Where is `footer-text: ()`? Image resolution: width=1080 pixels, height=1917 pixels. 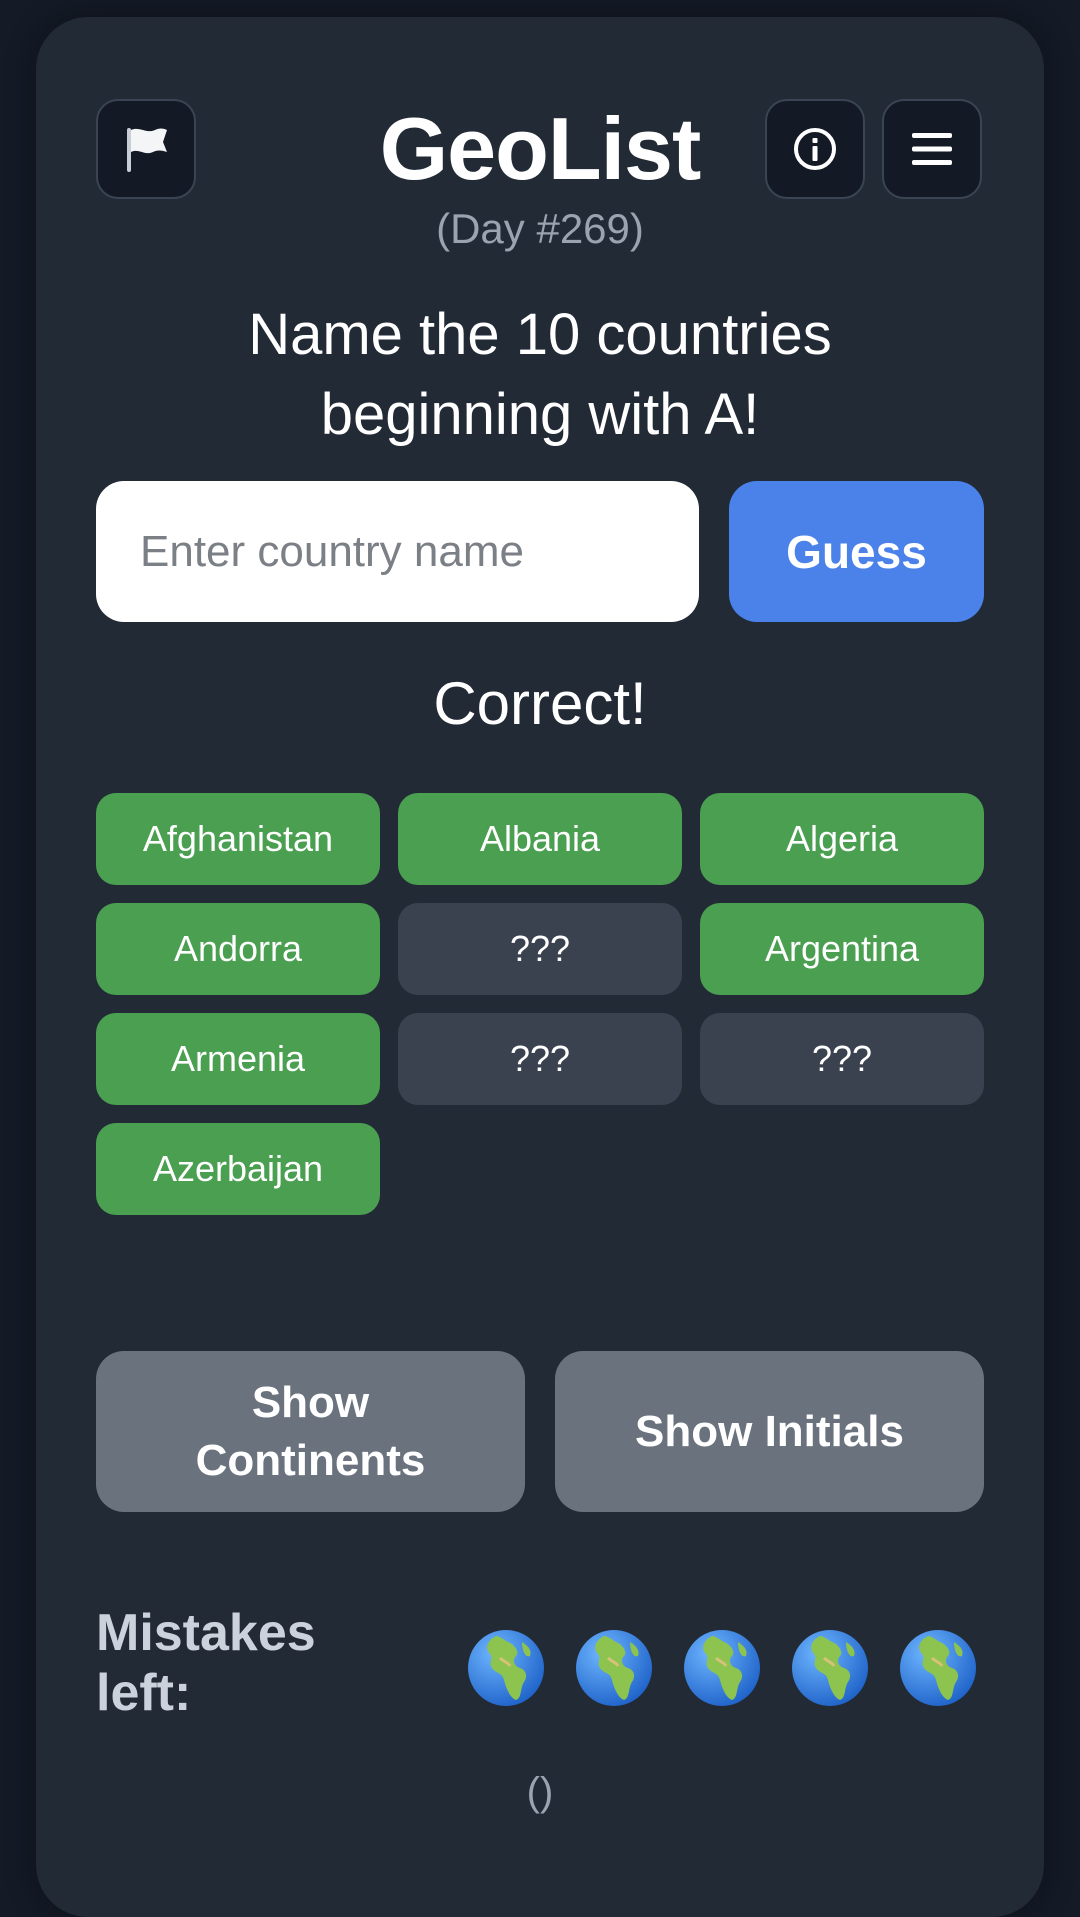 footer-text: () is located at coordinates (540, 1792).